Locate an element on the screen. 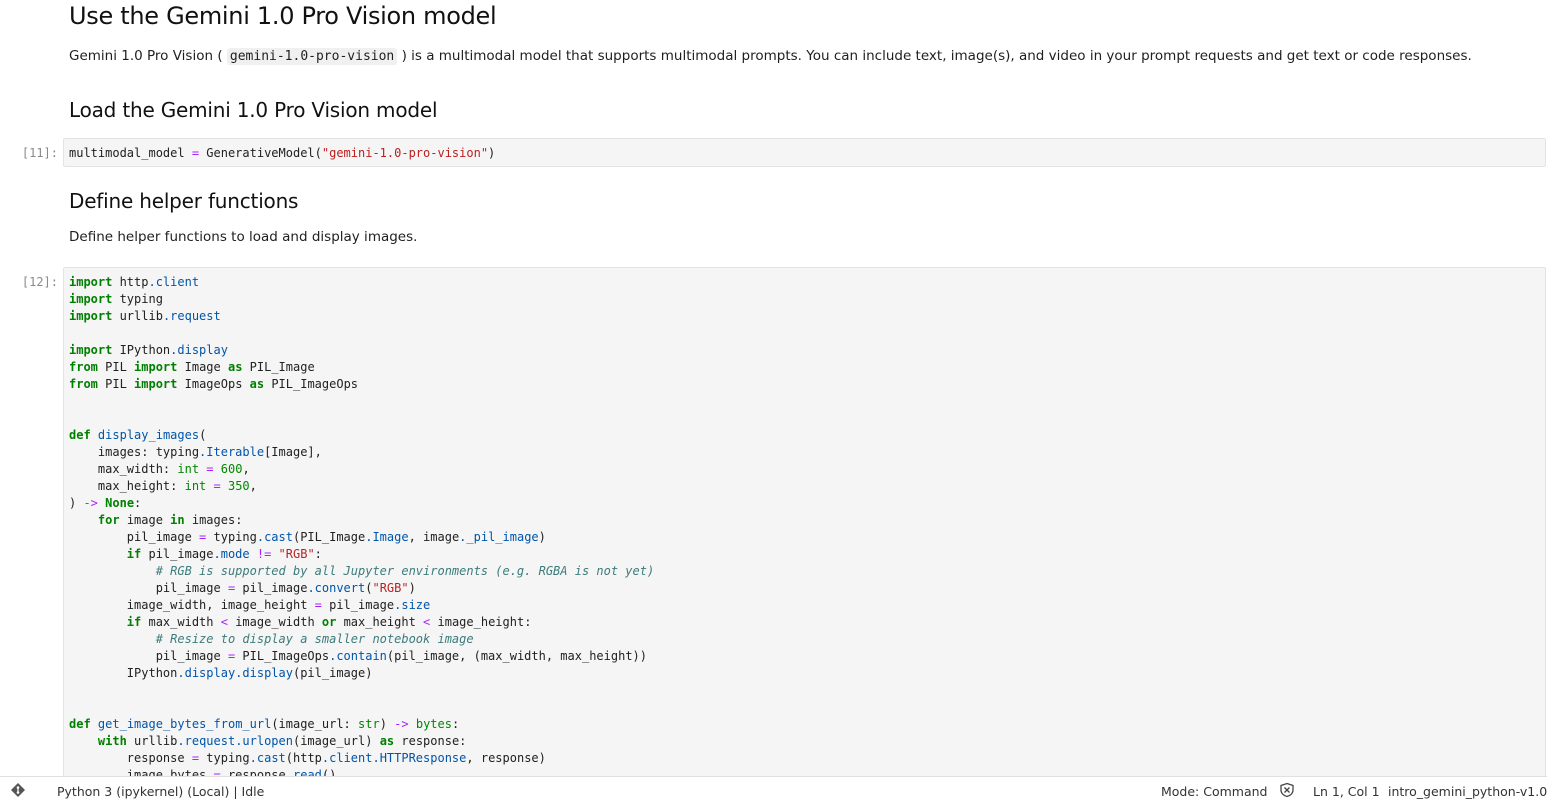 This screenshot has width=1547, height=805. git-icon is located at coordinates (18, 791).